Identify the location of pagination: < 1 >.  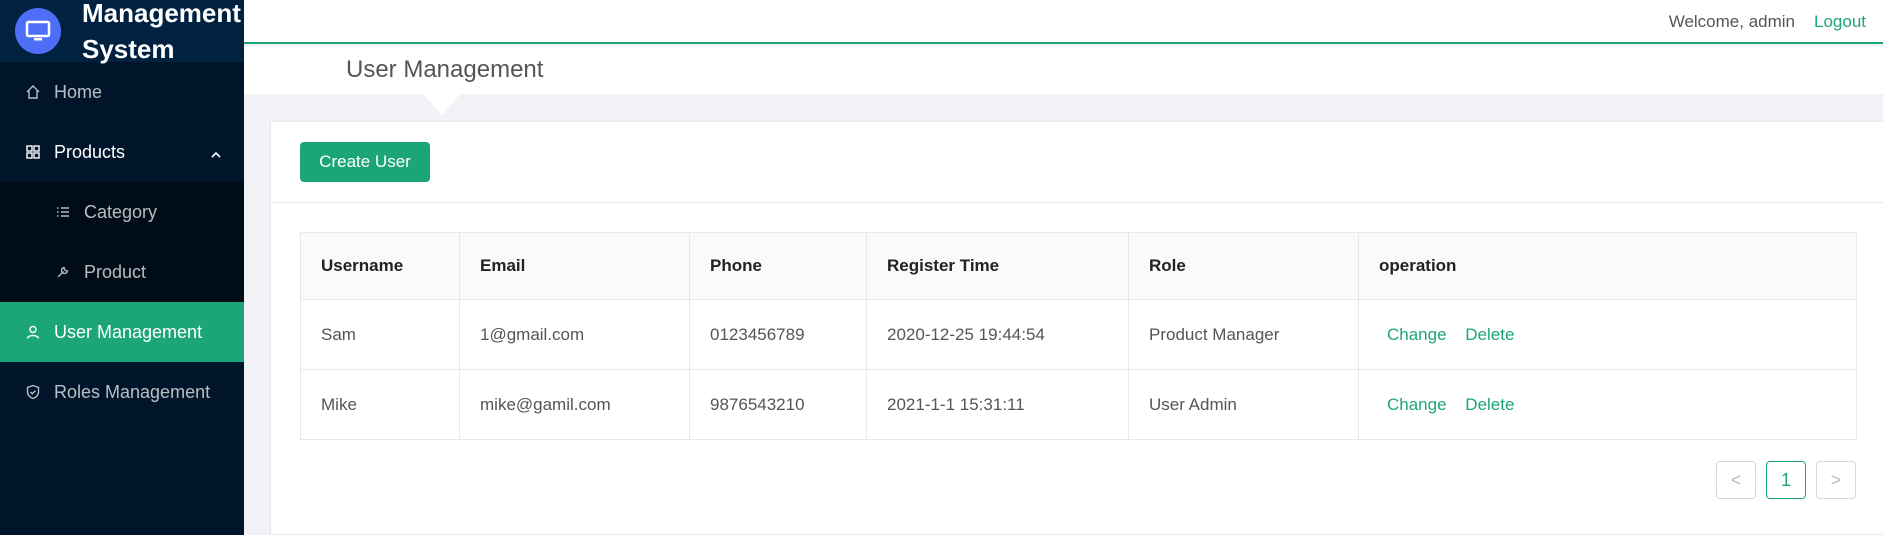
(1781, 480).